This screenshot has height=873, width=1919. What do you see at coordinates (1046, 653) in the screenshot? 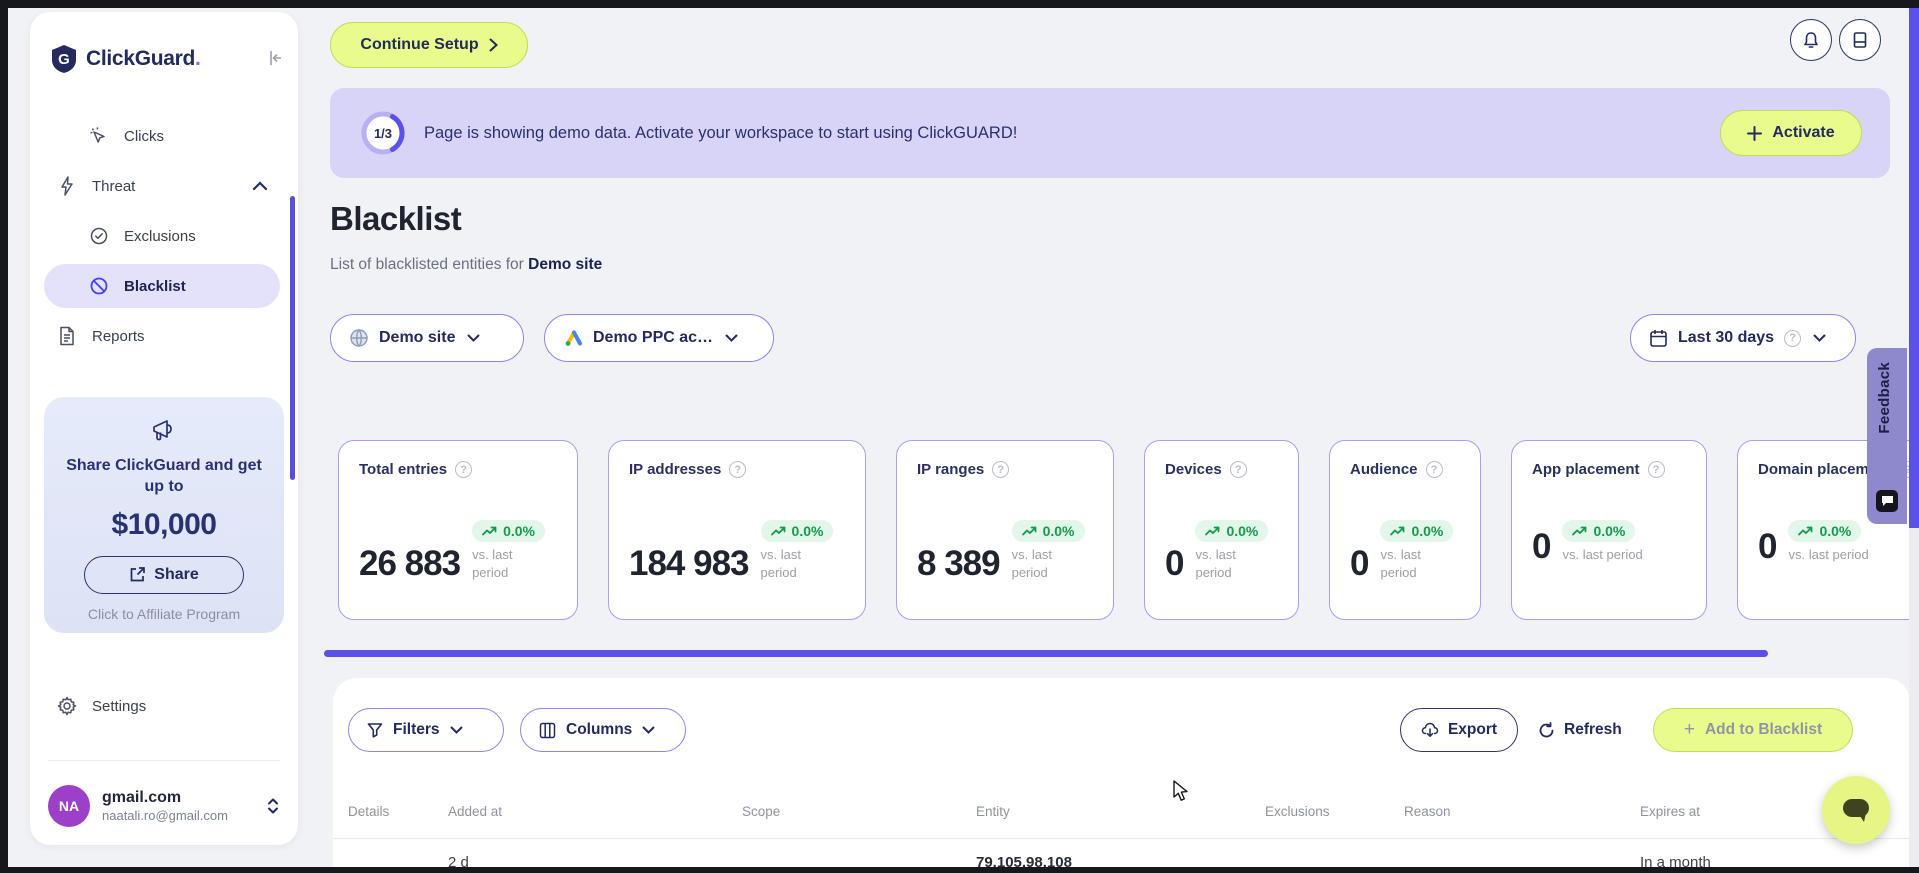
I see `cards-horizontal-scrollbar` at bounding box center [1046, 653].